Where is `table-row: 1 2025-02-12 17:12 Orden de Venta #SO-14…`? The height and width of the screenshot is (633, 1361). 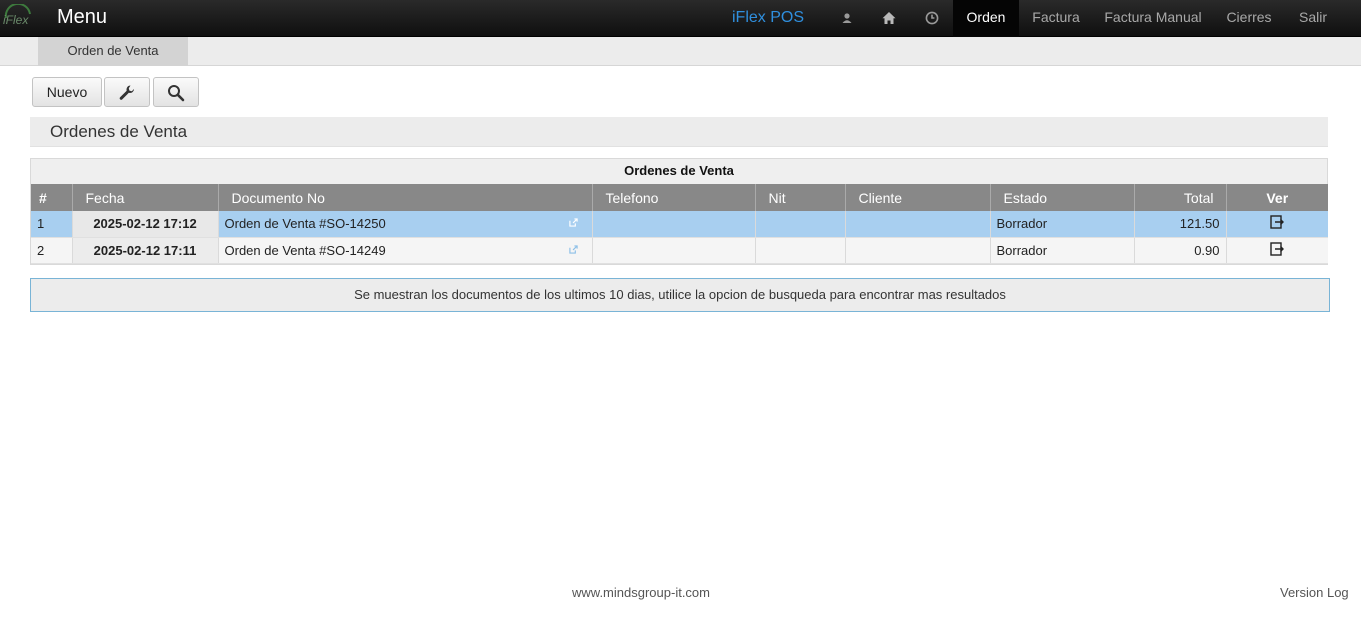
table-row: 1 2025-02-12 17:12 Orden de Venta #SO-14… is located at coordinates (679, 224).